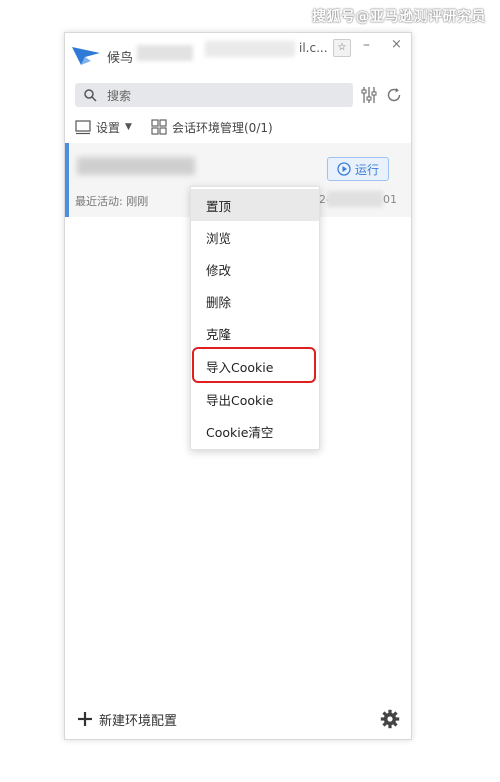 The width and height of the screenshot is (500, 782). I want to click on close-button: ×, so click(396, 44).